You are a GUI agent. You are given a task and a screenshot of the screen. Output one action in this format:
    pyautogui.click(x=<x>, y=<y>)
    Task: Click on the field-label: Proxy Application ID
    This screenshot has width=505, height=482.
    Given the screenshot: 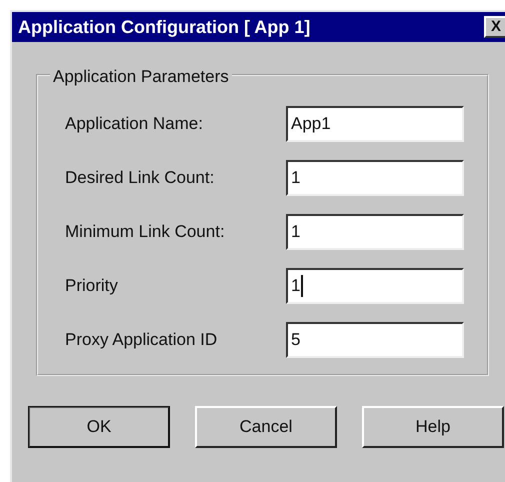 What is the action you would take?
    pyautogui.click(x=141, y=339)
    